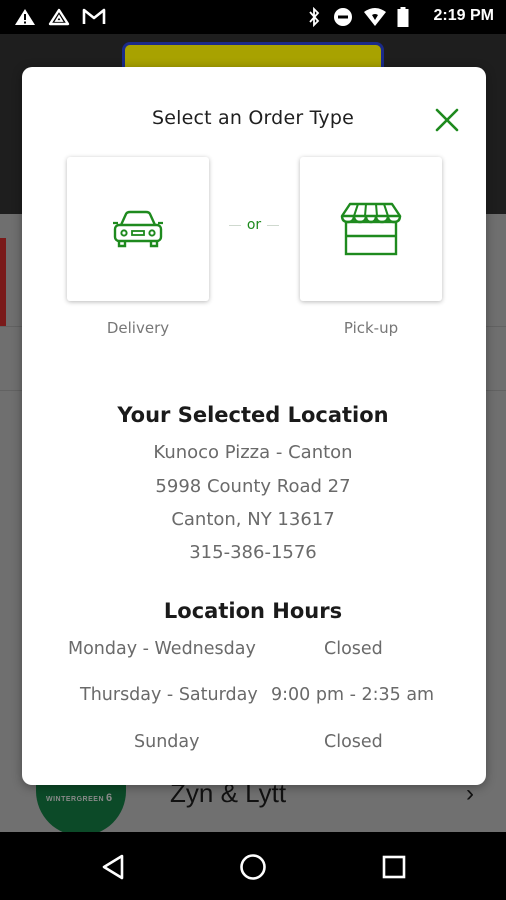 The image size is (506, 900). I want to click on location-address-line2: Canton, NY 13617, so click(253, 519).